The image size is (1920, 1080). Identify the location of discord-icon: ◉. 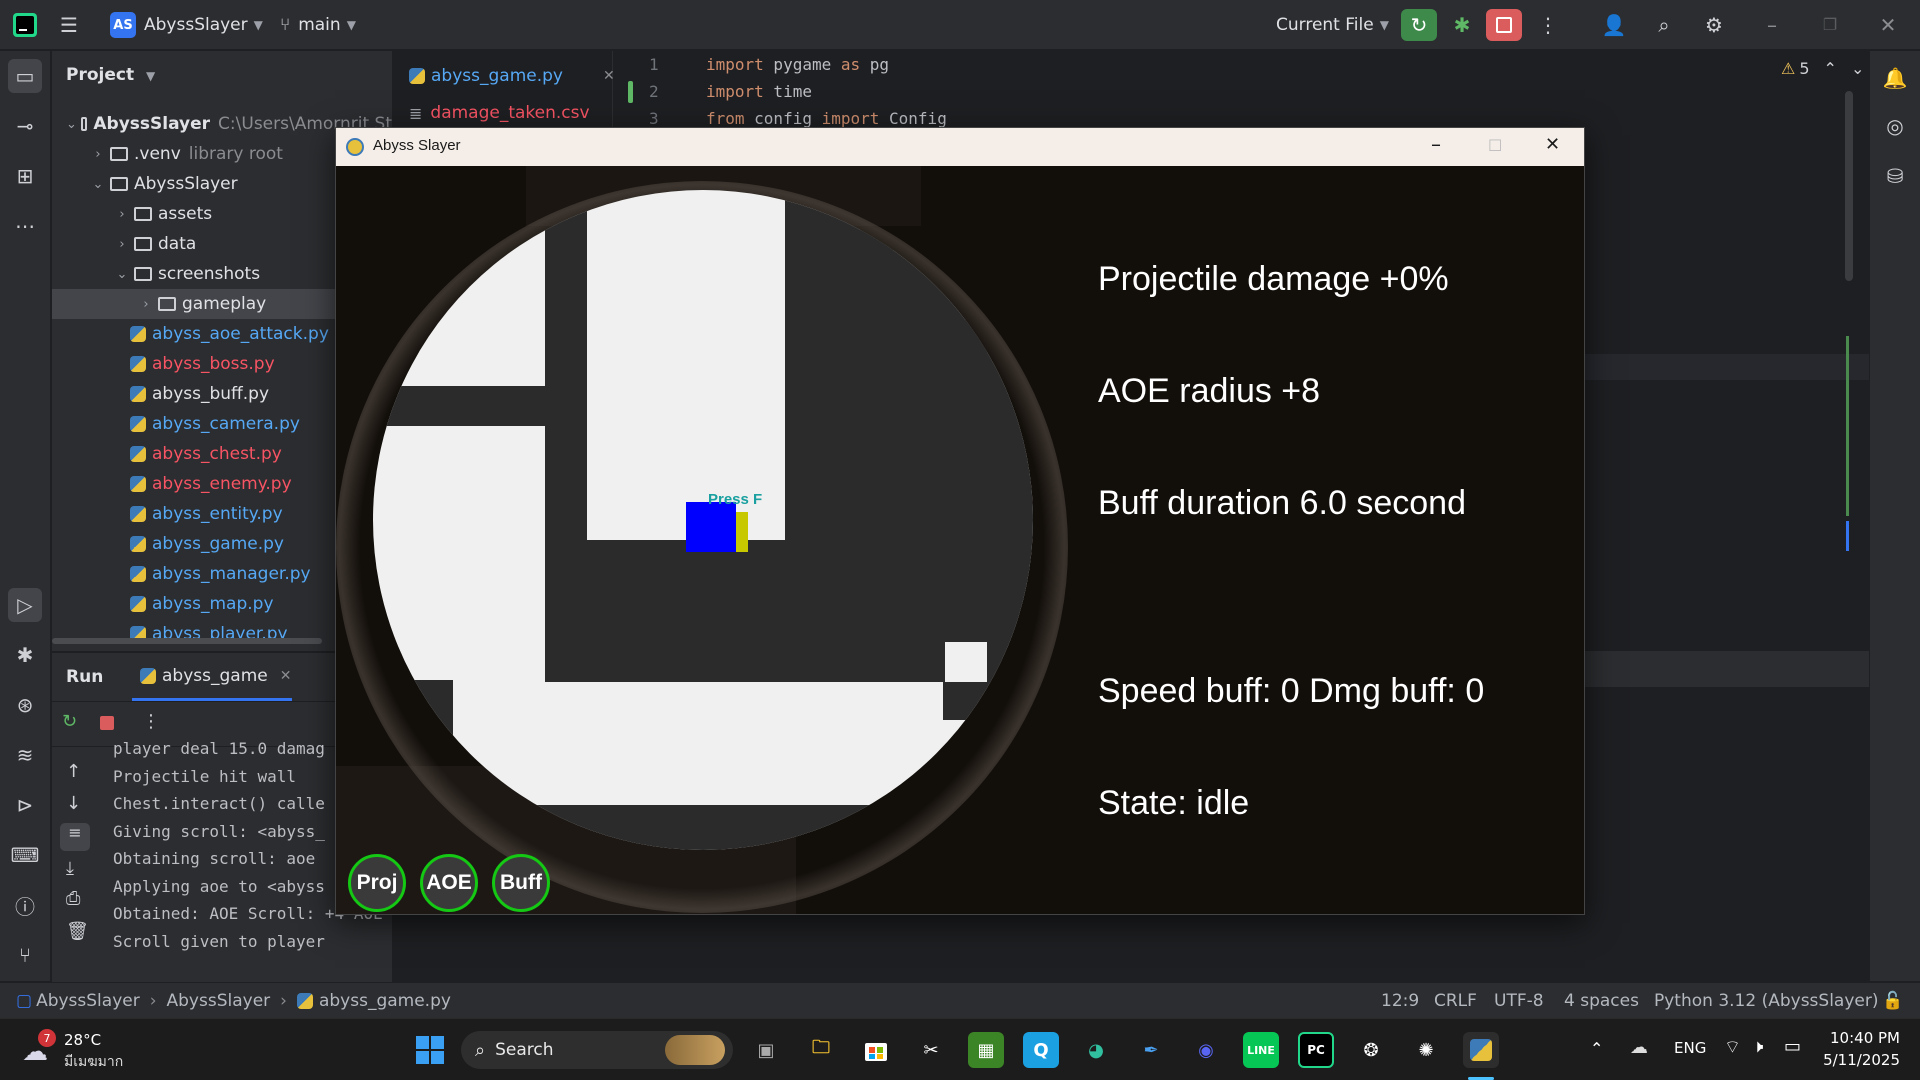
(1206, 1050).